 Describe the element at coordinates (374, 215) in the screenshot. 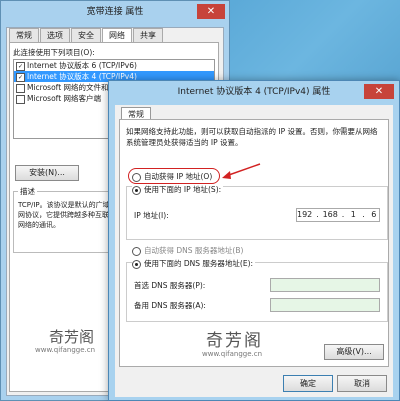

I see `ip-octet: 6` at that location.